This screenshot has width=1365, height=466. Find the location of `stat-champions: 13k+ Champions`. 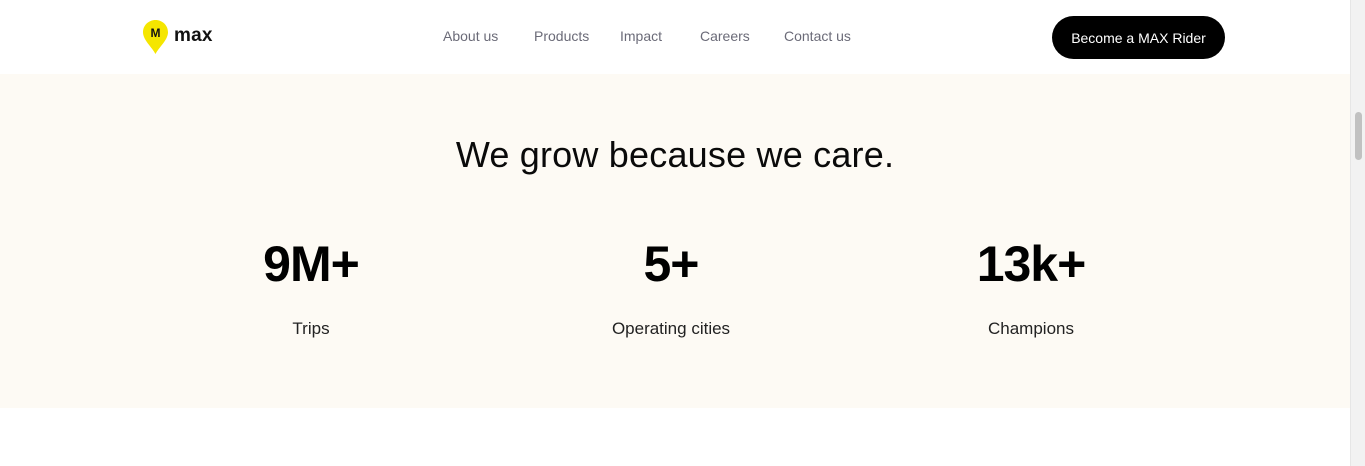

stat-champions: 13k+ Champions is located at coordinates (1031, 288).